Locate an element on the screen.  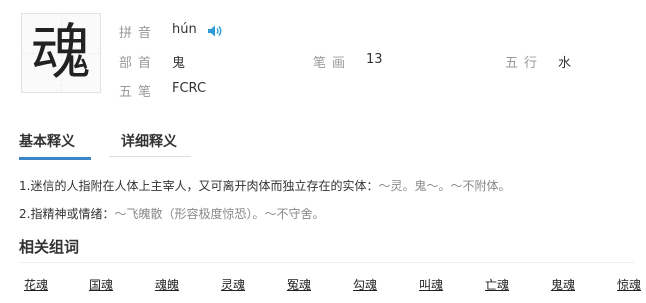
tab-detailed-definition: 详细释义 is located at coordinates (150, 142).